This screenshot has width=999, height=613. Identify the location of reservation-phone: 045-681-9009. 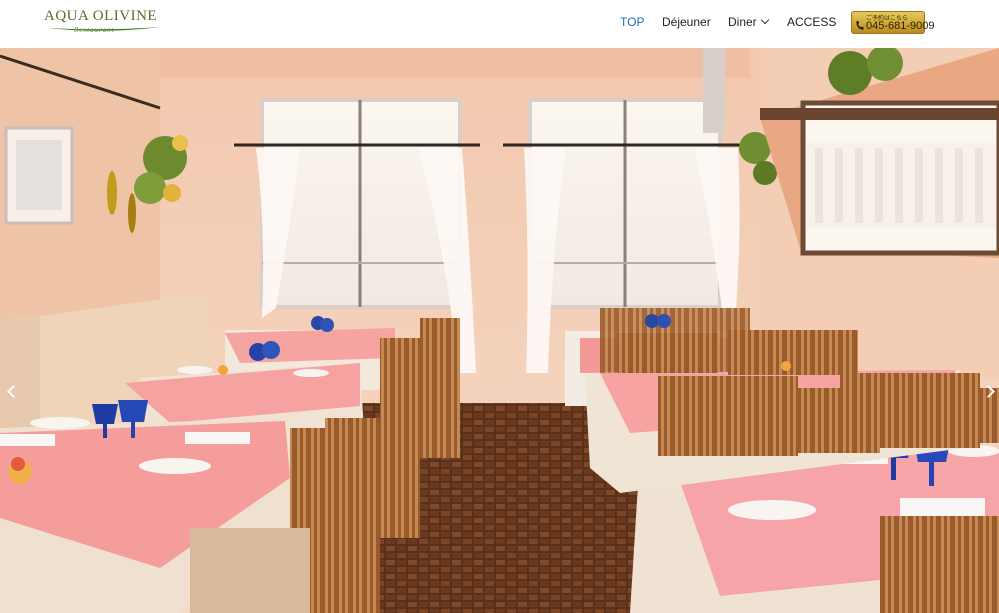
(900, 26).